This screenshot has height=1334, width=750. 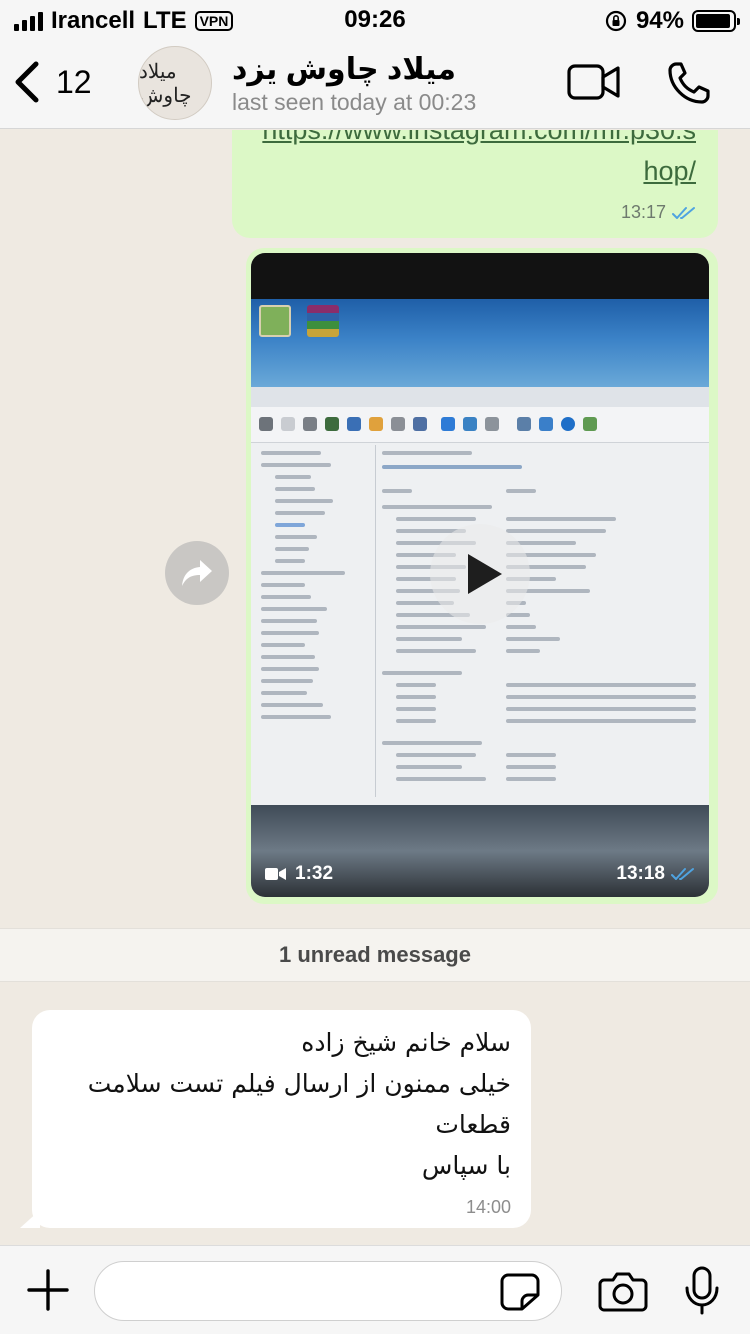 What do you see at coordinates (74, 81) in the screenshot?
I see `unread-chats-count: 12` at bounding box center [74, 81].